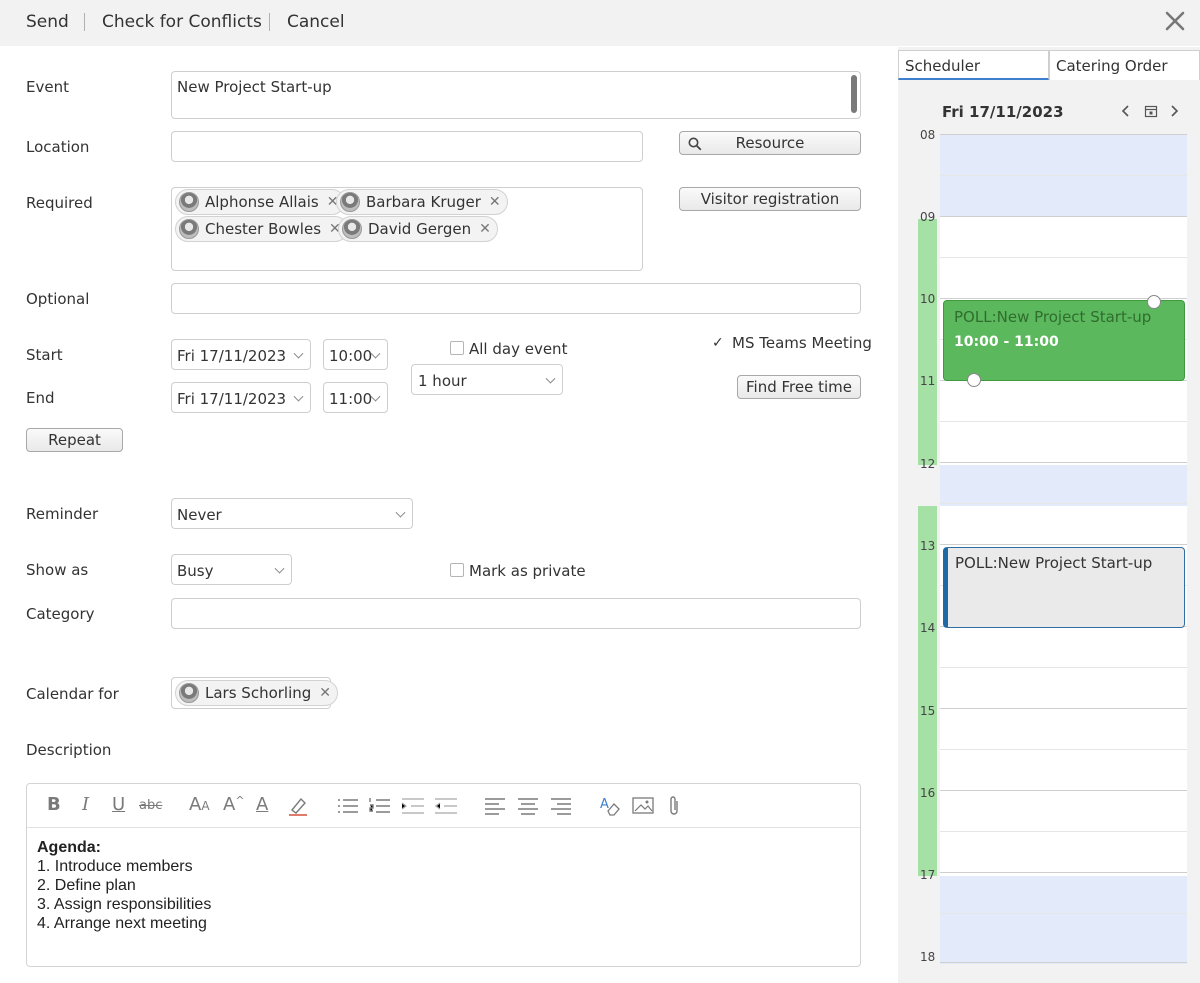 This screenshot has width=1200, height=983. Describe the element at coordinates (799, 387) in the screenshot. I see `find-free-time-button: Find Free time` at that location.